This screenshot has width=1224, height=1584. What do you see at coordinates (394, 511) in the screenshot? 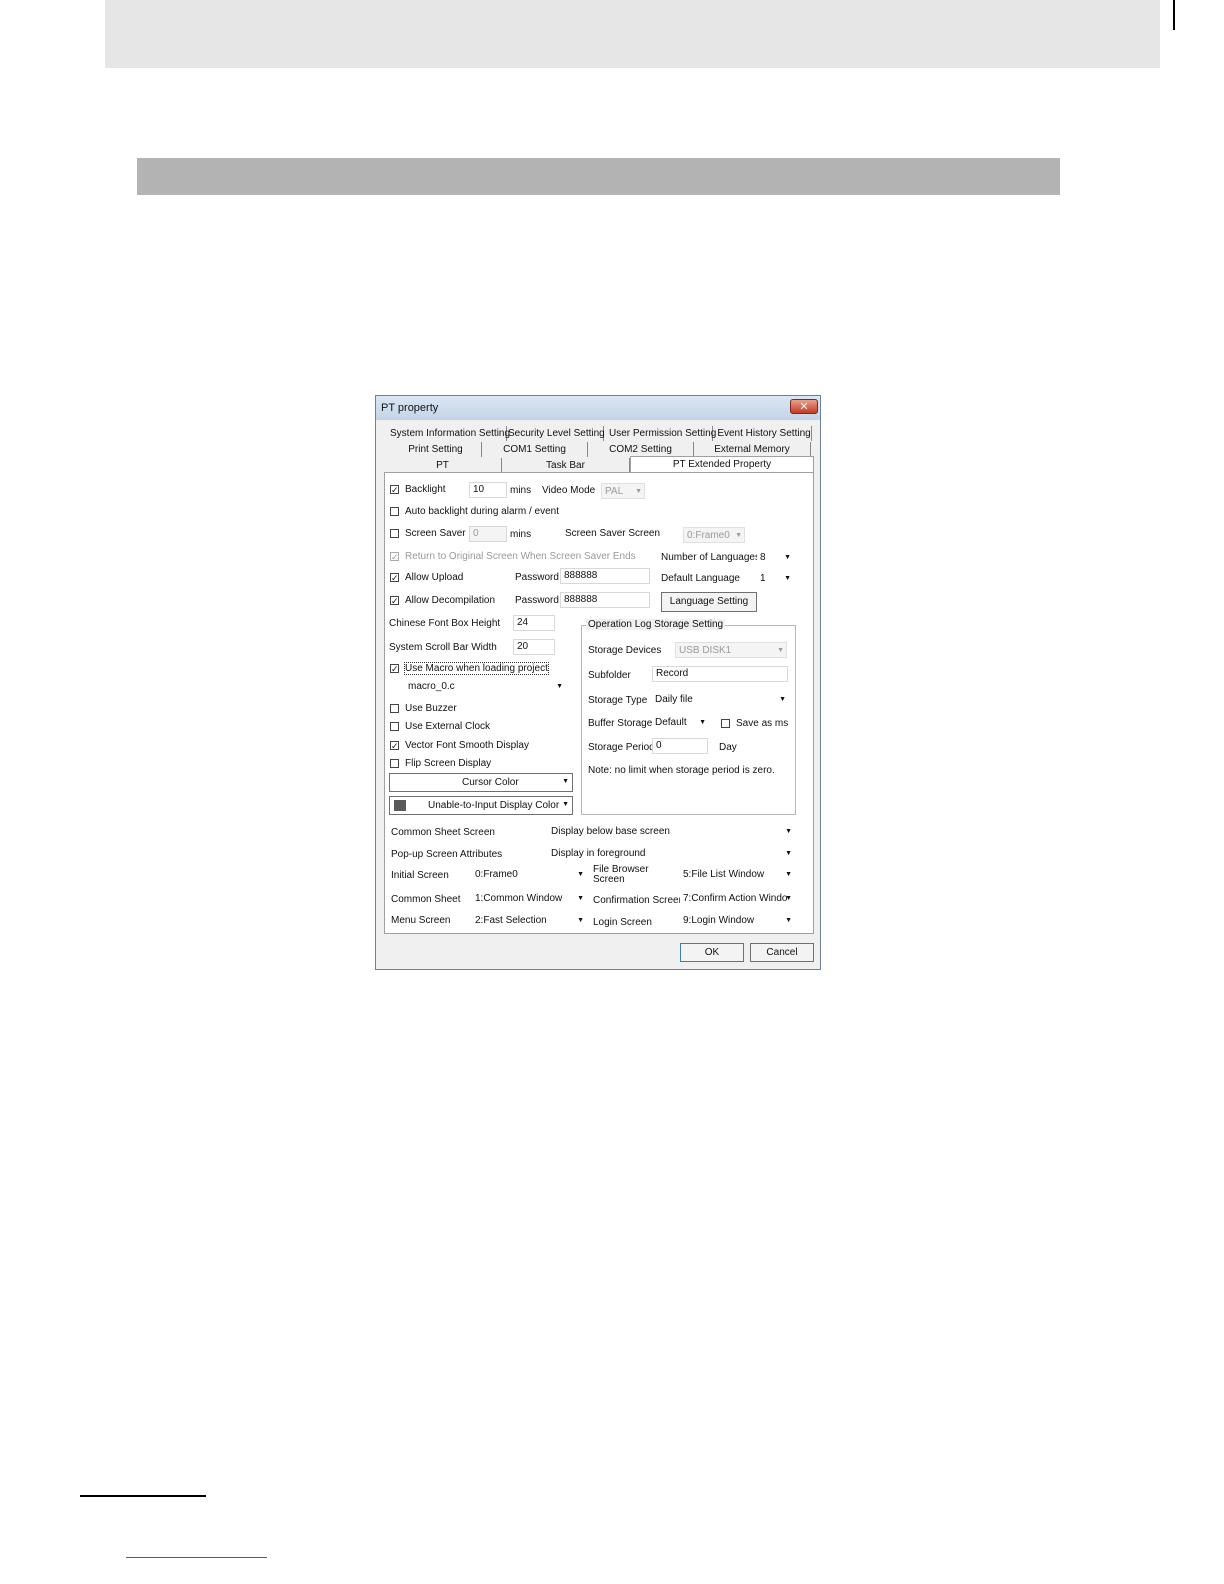
I see `auto-backlight-checkbox` at bounding box center [394, 511].